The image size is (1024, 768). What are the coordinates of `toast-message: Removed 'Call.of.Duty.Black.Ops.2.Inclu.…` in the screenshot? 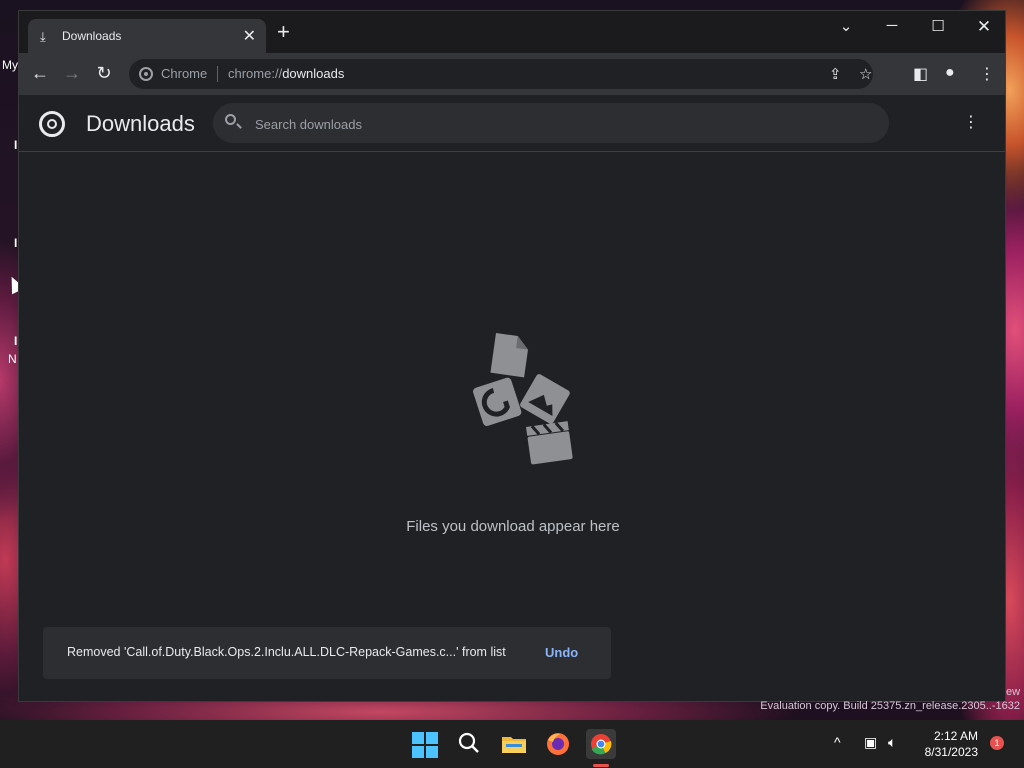 It's located at (286, 652).